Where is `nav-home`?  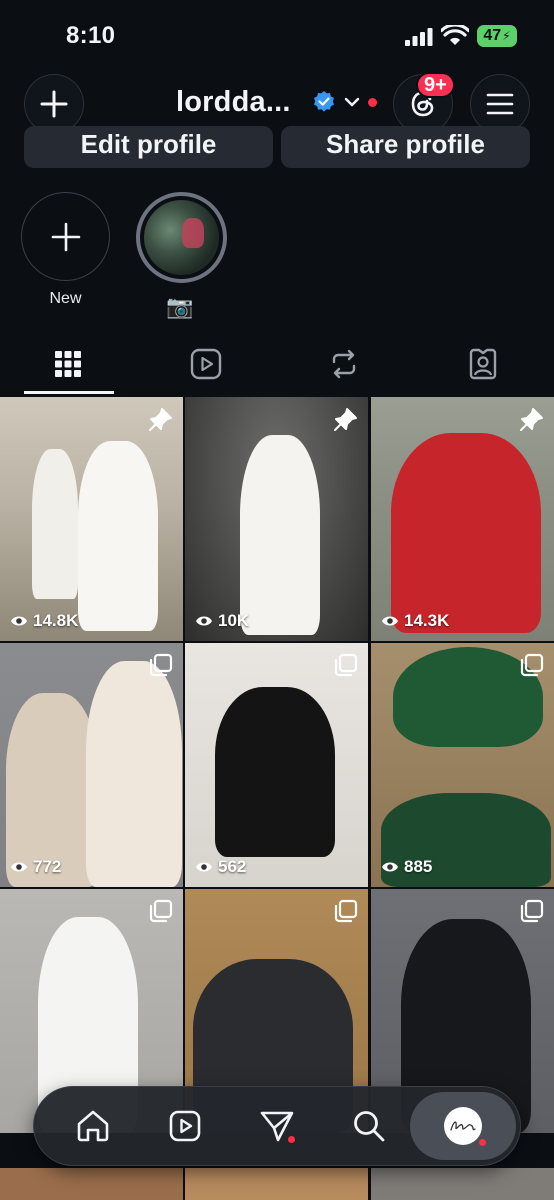
nav-home is located at coordinates (93, 1126).